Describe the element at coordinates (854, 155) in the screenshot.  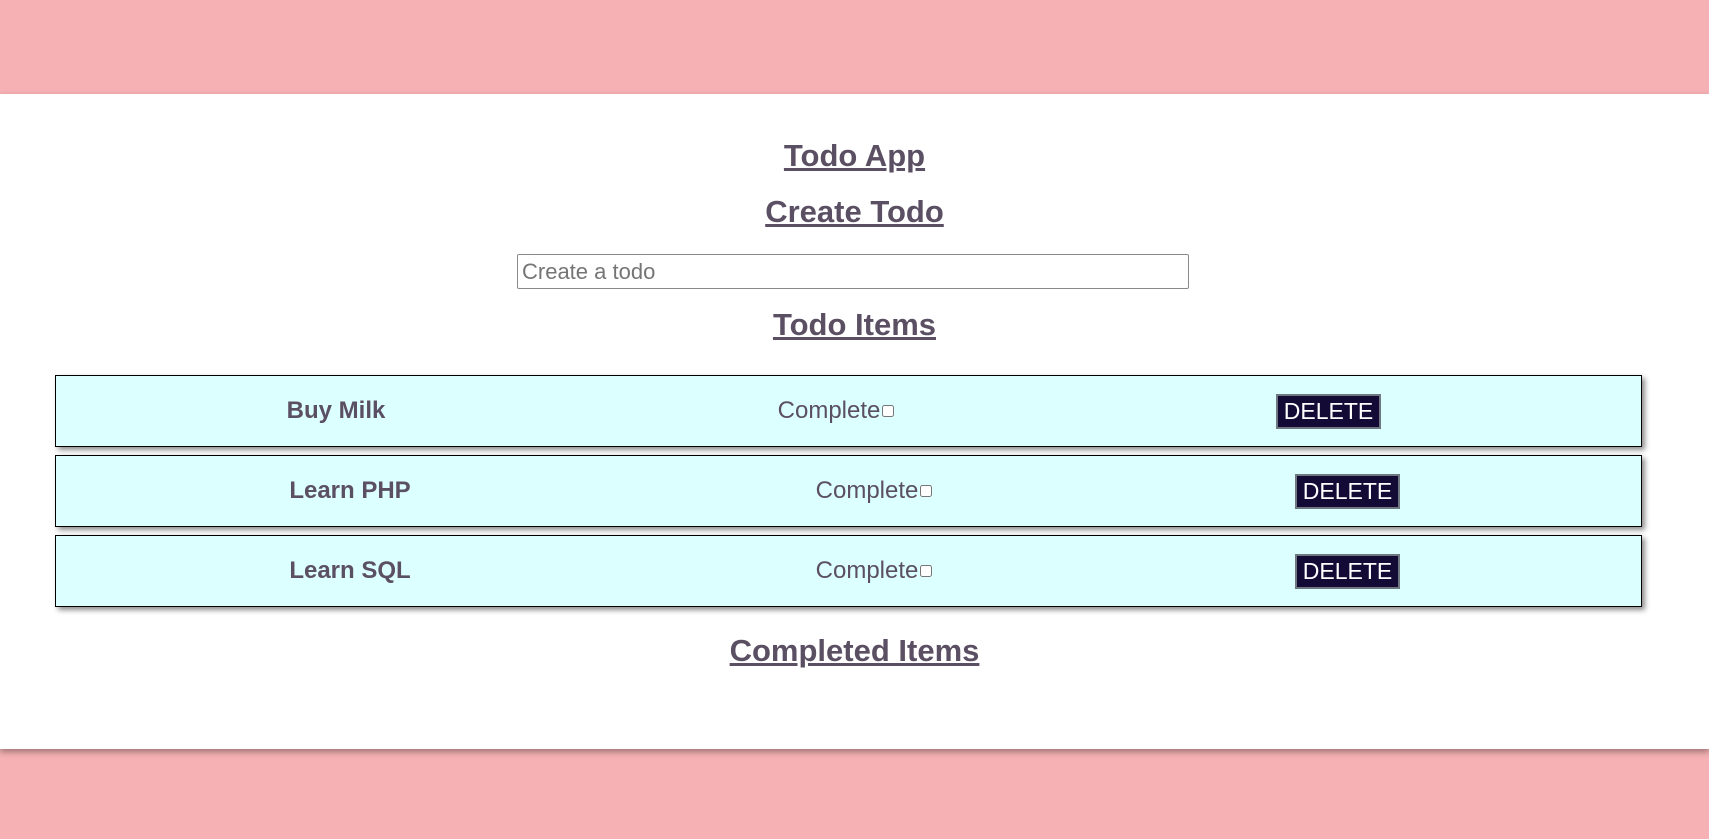
I see `app-title: Todo App` at that location.